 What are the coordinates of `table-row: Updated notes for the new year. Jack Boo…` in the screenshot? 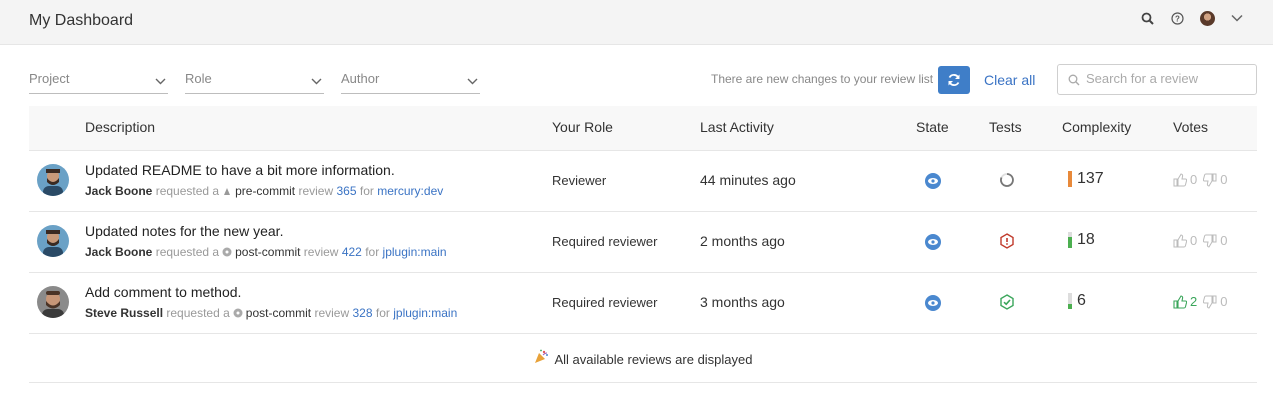 It's located at (643, 242).